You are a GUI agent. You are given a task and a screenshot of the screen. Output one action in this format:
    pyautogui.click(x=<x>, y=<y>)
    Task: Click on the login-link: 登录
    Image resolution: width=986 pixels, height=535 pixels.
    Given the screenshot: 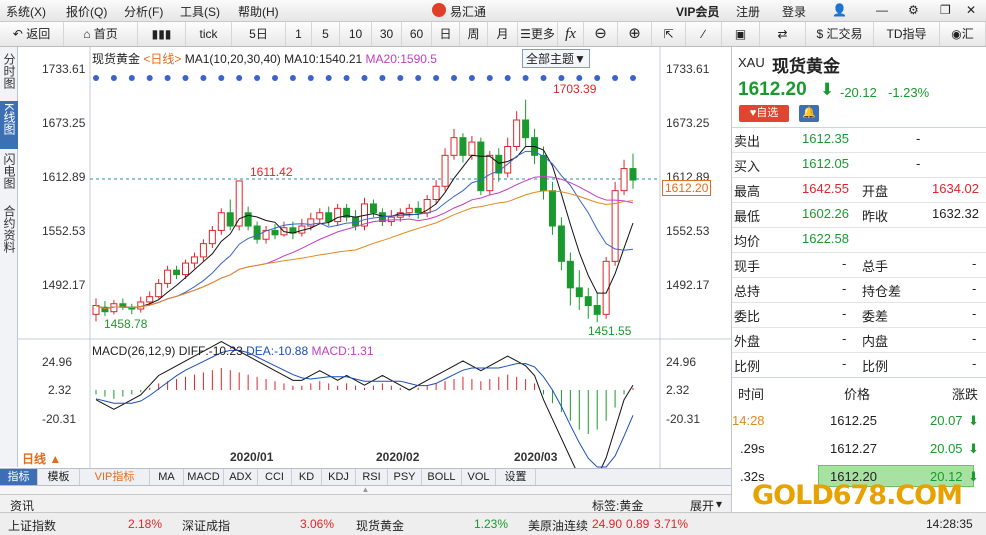 What is the action you would take?
    pyautogui.click(x=794, y=11)
    